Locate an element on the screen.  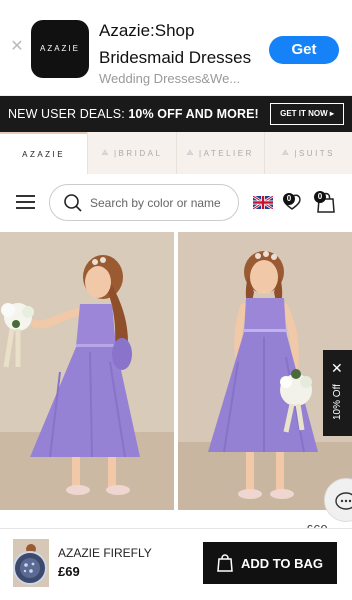
tab-label: AZAZIE is located at coordinates (44, 154).